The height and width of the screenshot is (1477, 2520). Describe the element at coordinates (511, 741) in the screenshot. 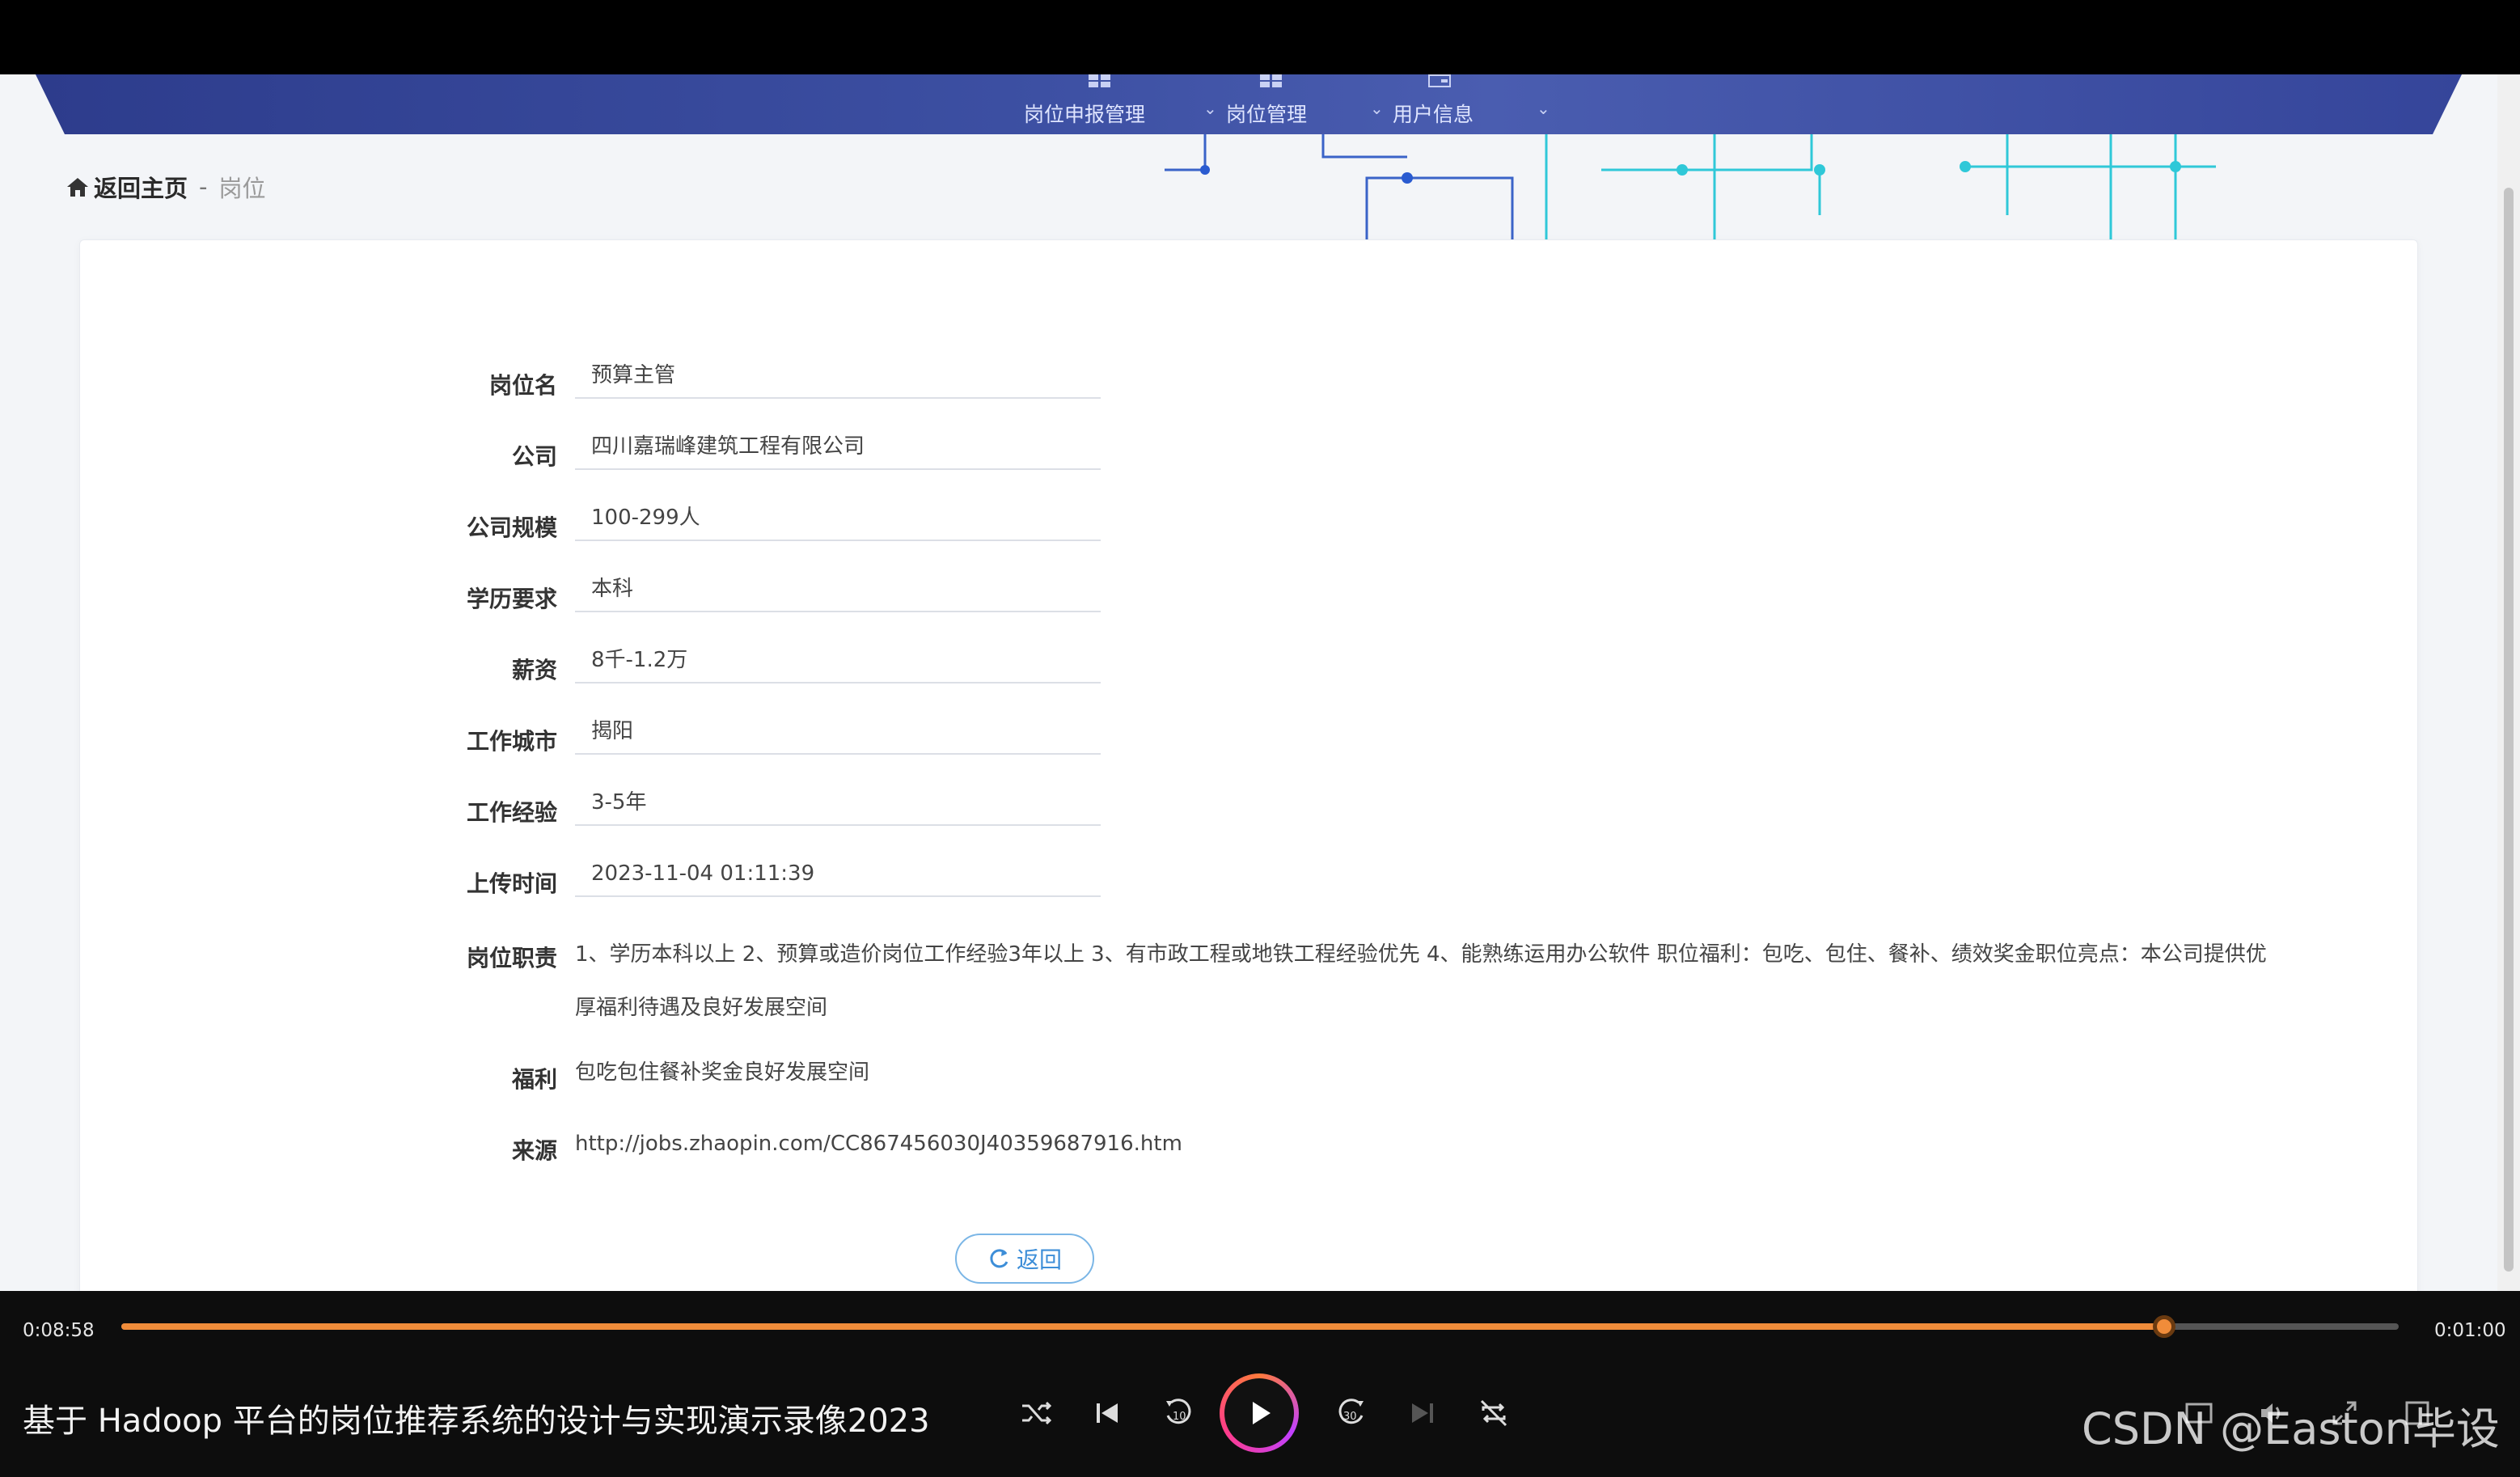

I see `field-label: 工作城市` at that location.